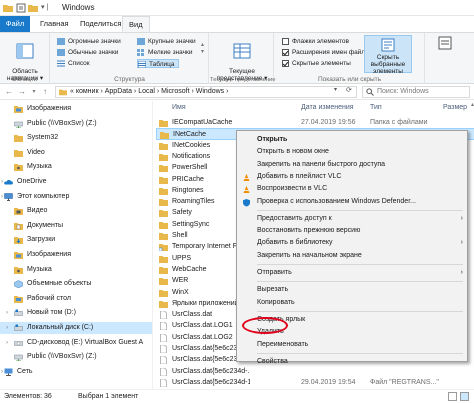 Image resolution: width=474 pixels, height=403 pixels. What do you see at coordinates (87, 52) in the screenshot?
I see `view-medium-icons: Обычные значки` at bounding box center [87, 52].